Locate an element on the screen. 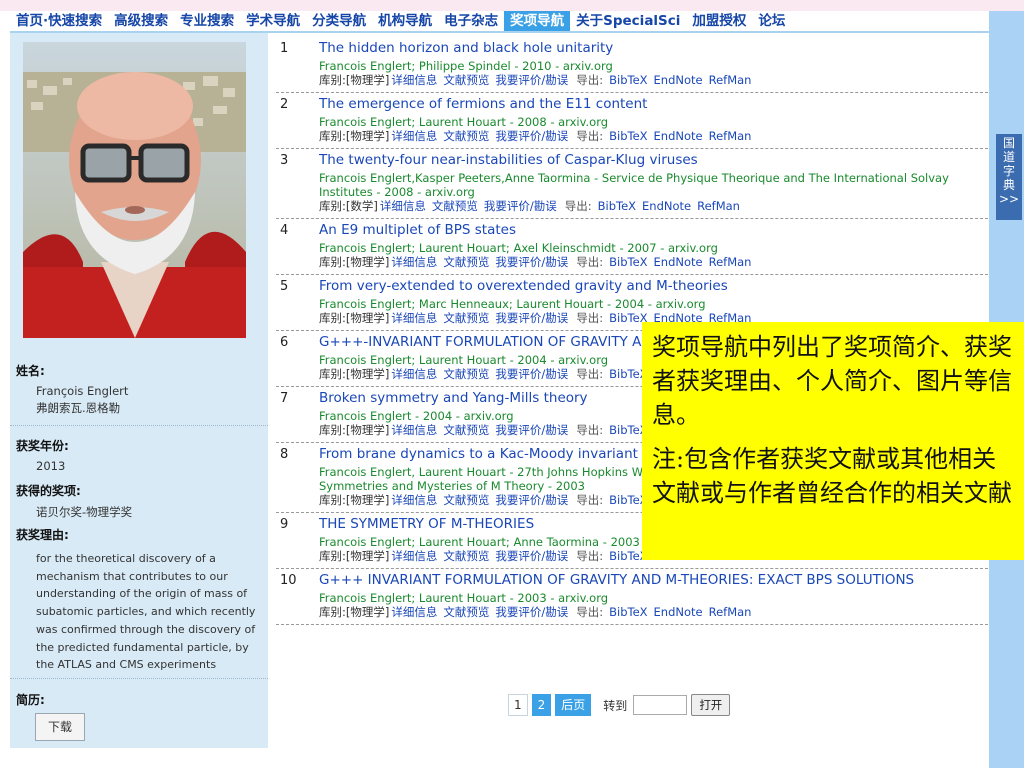 Image resolution: width=1024 pixels, height=768 pixels. nav-item: 加盟授权 is located at coordinates (719, 21).